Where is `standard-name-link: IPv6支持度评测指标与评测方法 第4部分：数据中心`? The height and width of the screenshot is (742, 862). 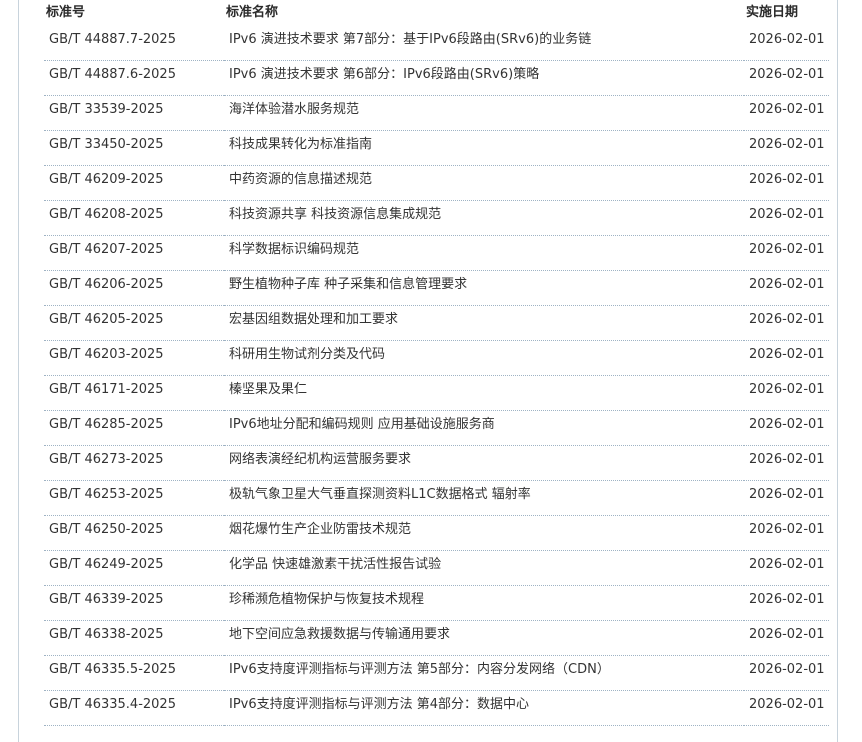 standard-name-link: IPv6支持度评测指标与评测方法 第4部分：数据中心 is located at coordinates (484, 708).